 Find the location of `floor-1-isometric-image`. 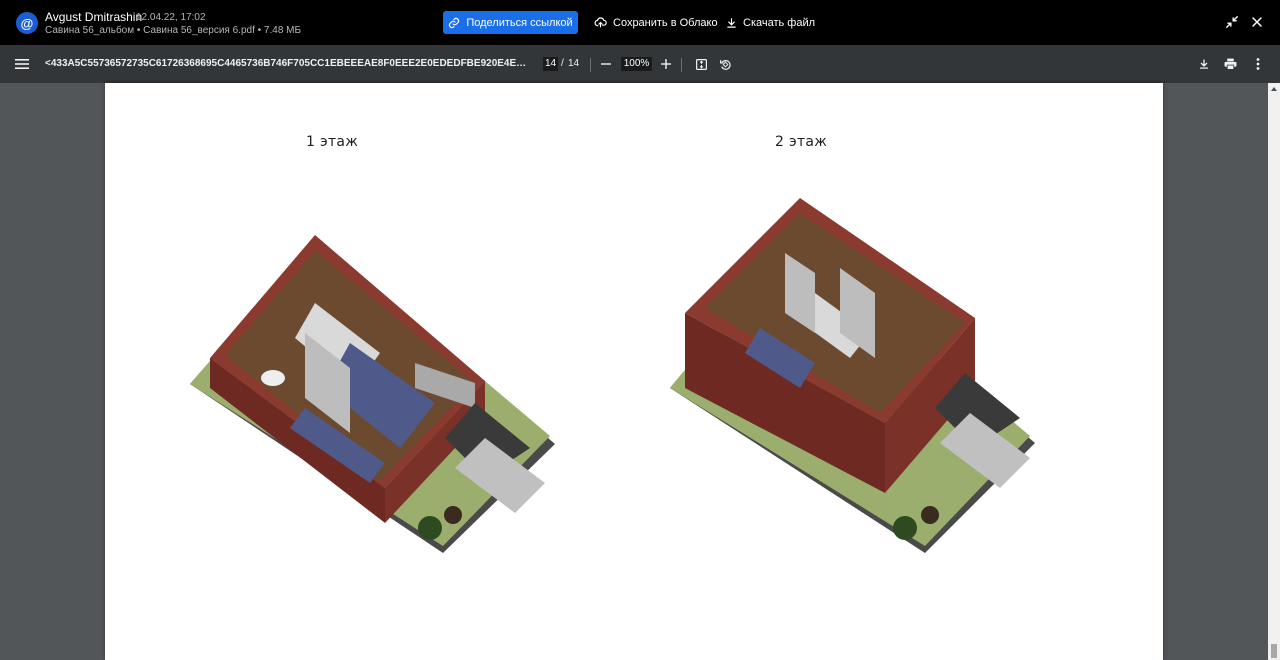

floor-1-isometric-image is located at coordinates (372, 394).